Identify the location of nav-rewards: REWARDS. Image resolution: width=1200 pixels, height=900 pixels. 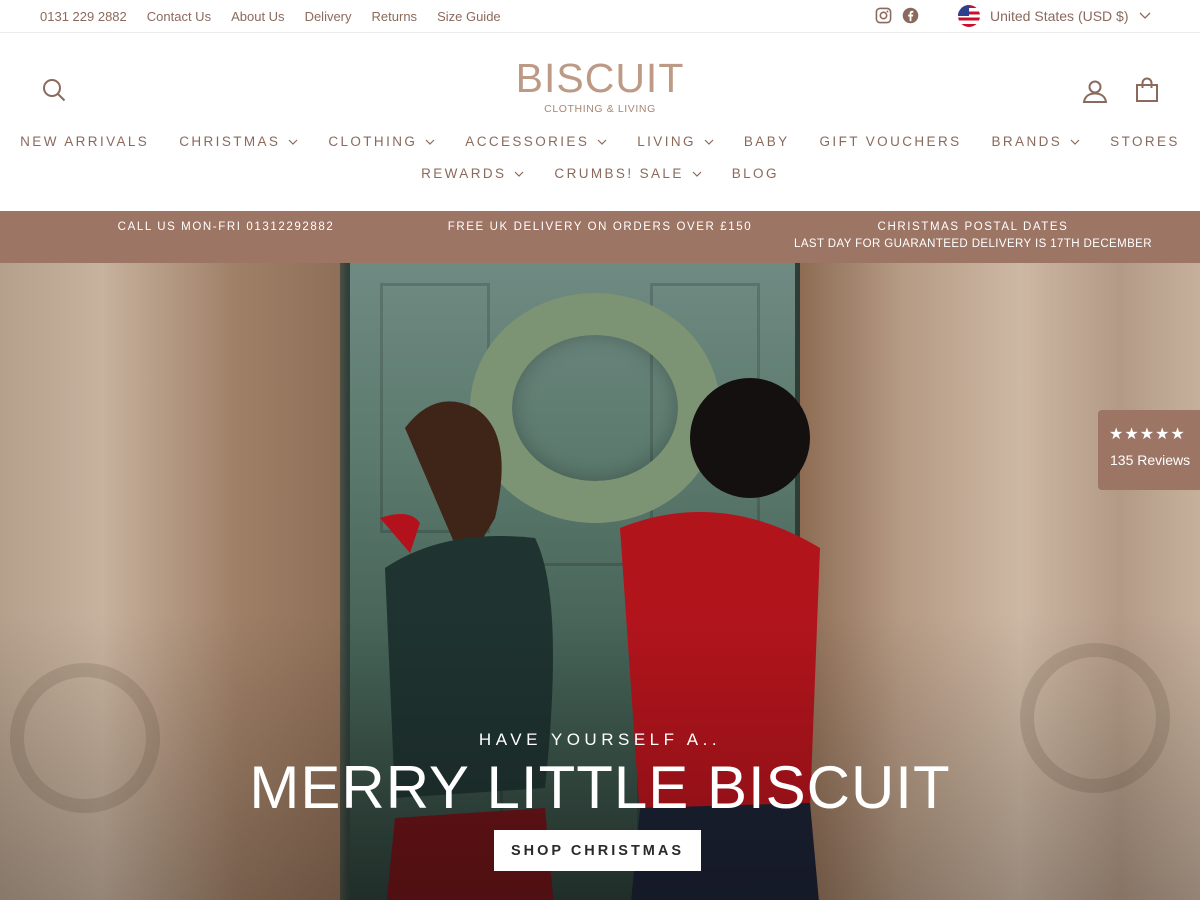
(472, 173).